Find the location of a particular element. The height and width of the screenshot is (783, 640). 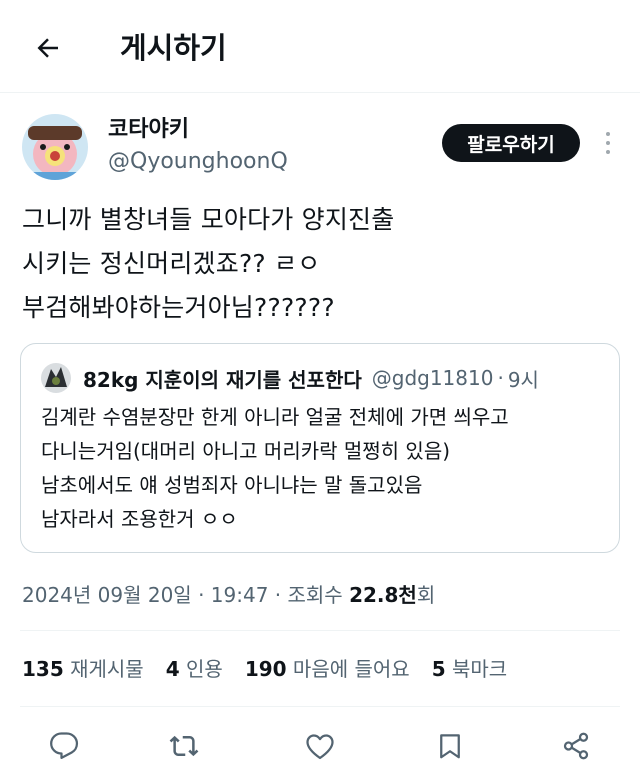

avatar-image is located at coordinates (55, 147).